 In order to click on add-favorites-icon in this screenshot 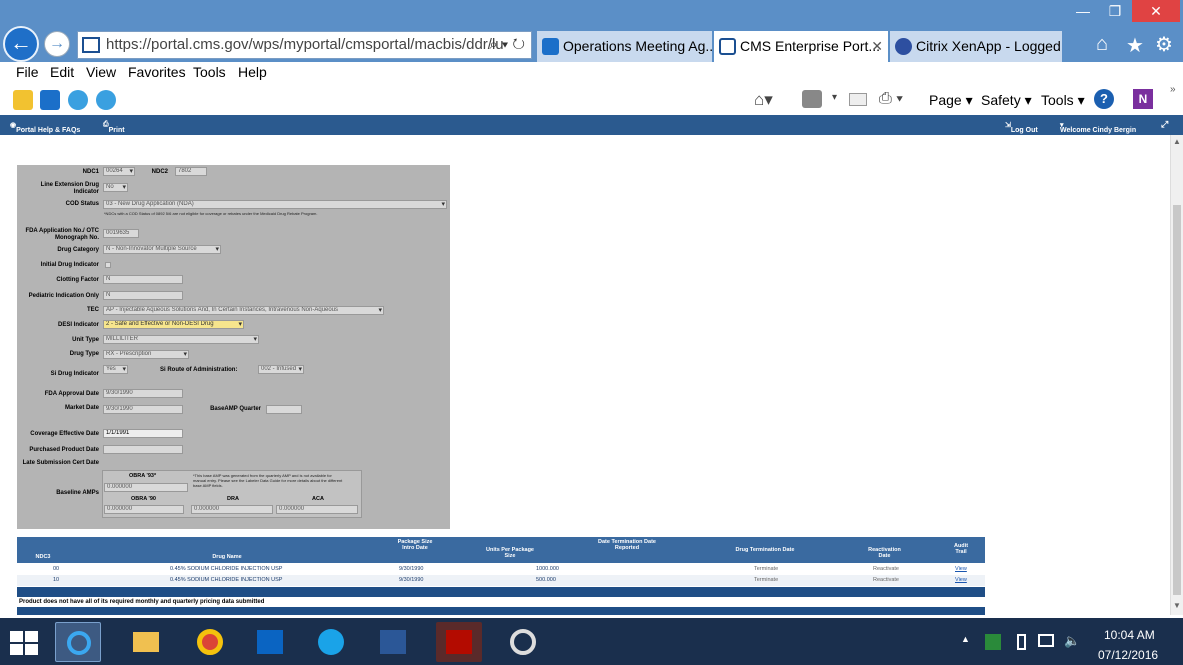, I will do `click(23, 100)`.